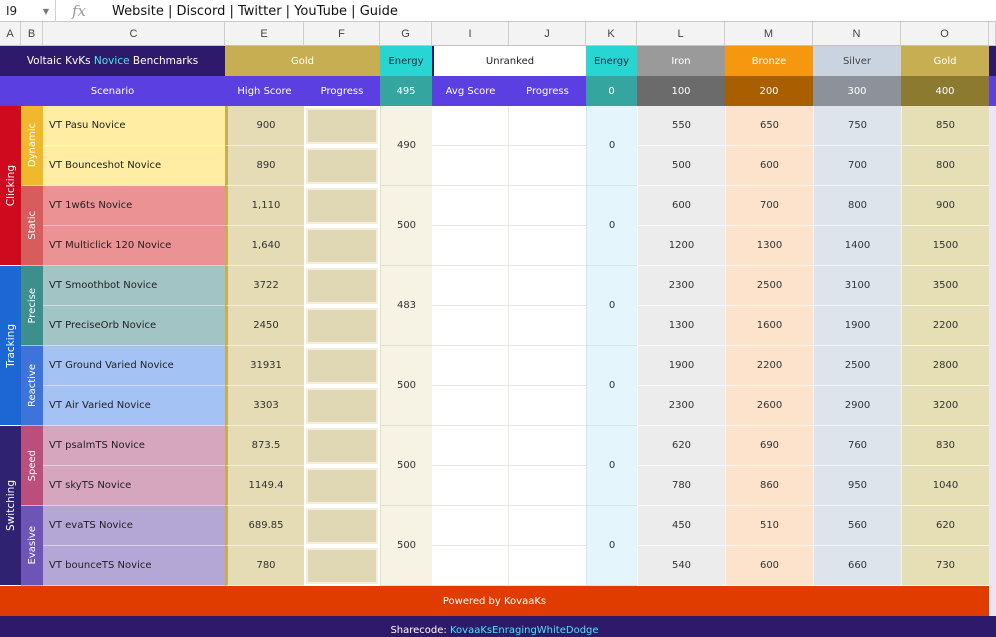 The height and width of the screenshot is (637, 996). What do you see at coordinates (264, 446) in the screenshot?
I see `high-score-value: 873.5` at bounding box center [264, 446].